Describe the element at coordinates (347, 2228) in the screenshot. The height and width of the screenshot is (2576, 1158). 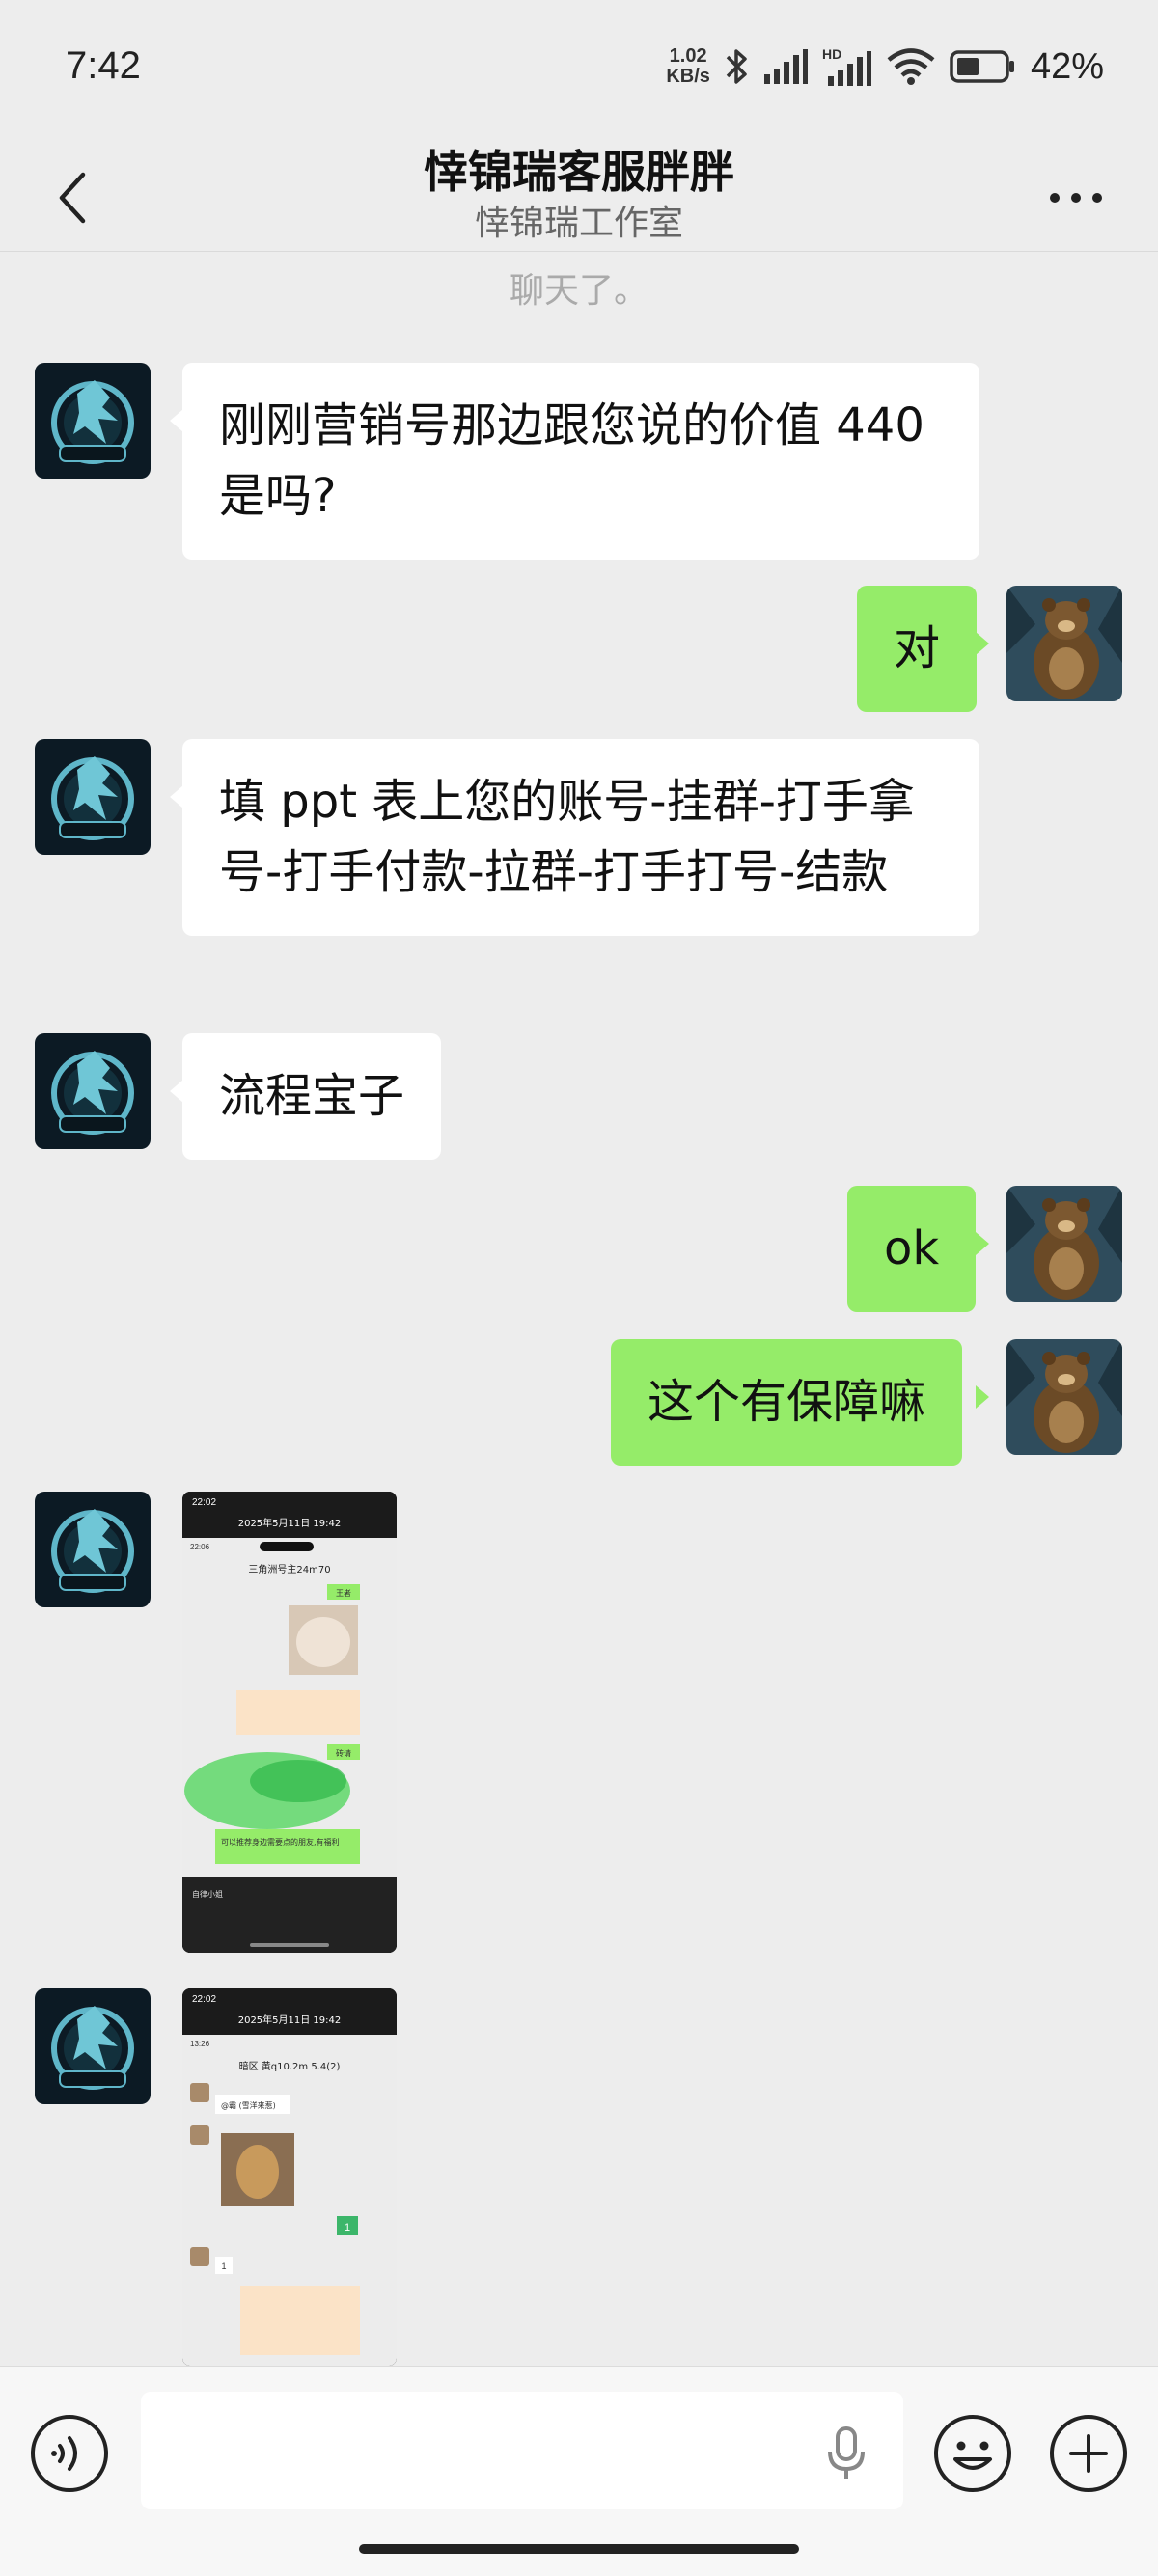
I see `thumb-bubble-2: 1` at that location.